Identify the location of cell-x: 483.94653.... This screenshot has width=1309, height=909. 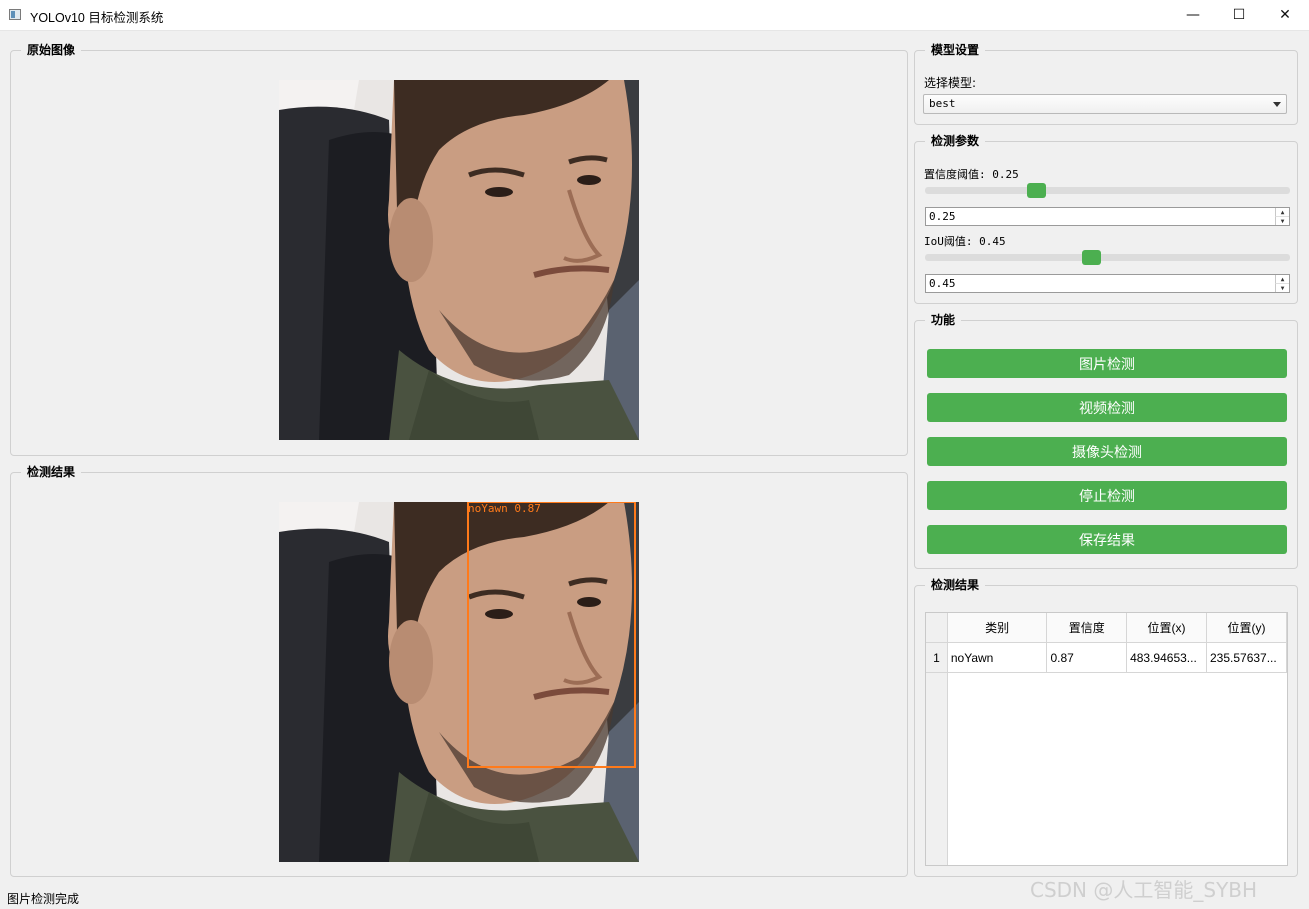
(1166, 657).